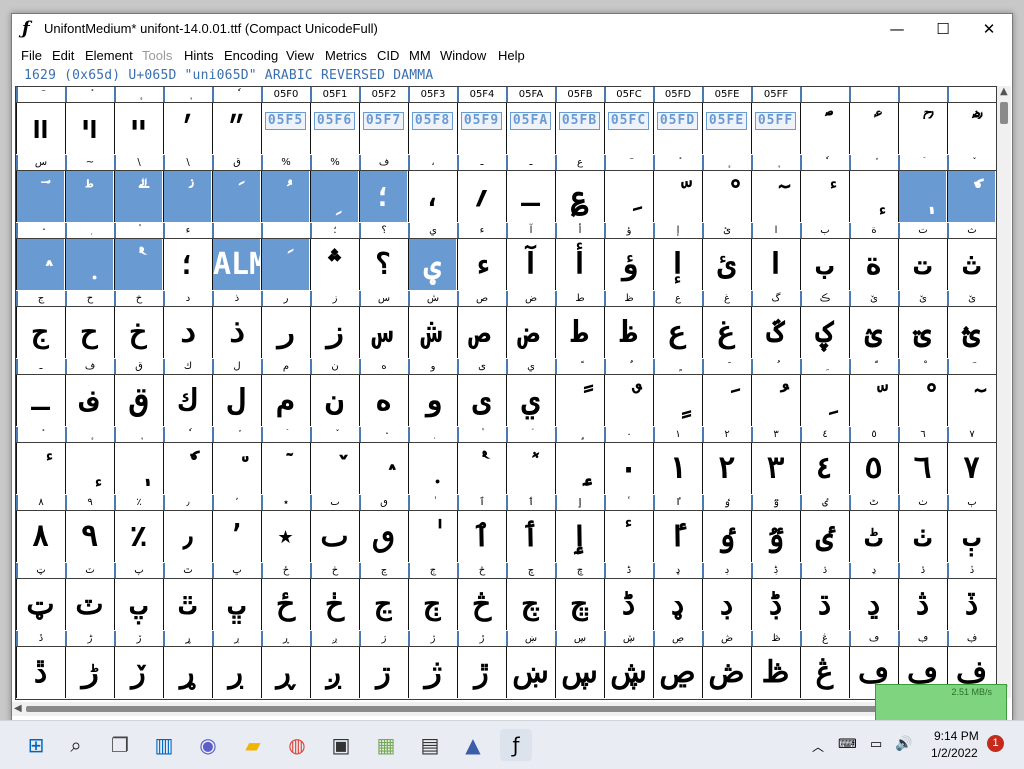 This screenshot has width=1024, height=769. I want to click on search-icon: ⌕, so click(76, 745).